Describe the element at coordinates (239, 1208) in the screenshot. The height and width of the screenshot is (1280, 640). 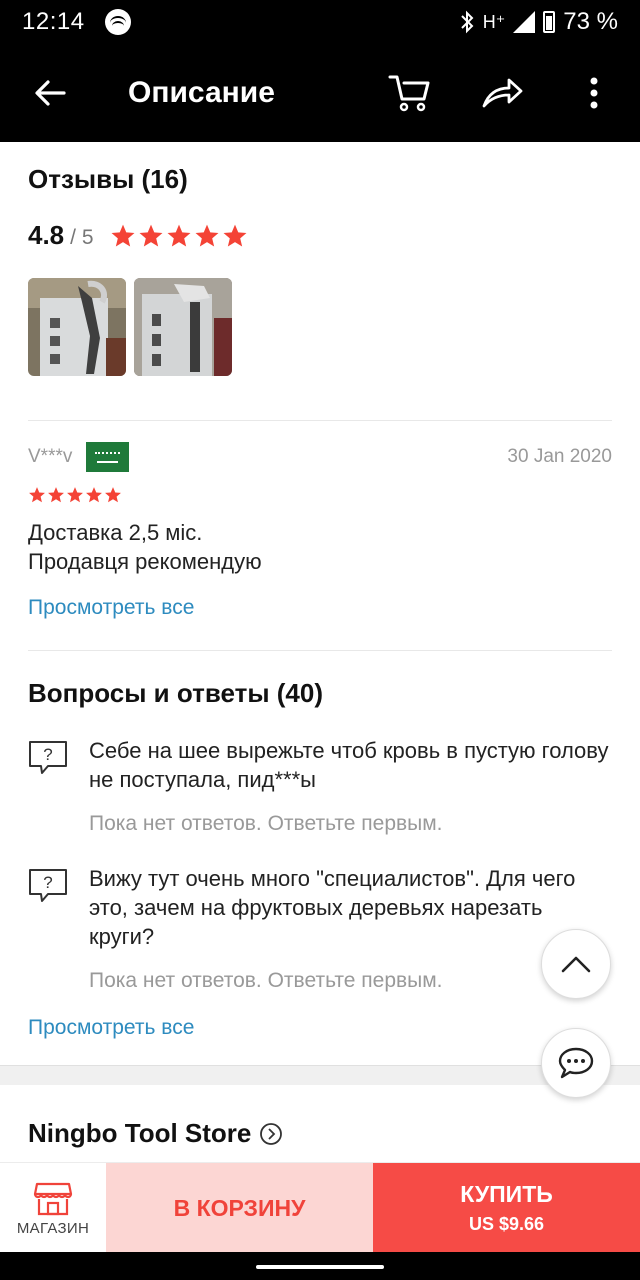
I see `add-to-cart-button: В КОРЗИНУ` at that location.